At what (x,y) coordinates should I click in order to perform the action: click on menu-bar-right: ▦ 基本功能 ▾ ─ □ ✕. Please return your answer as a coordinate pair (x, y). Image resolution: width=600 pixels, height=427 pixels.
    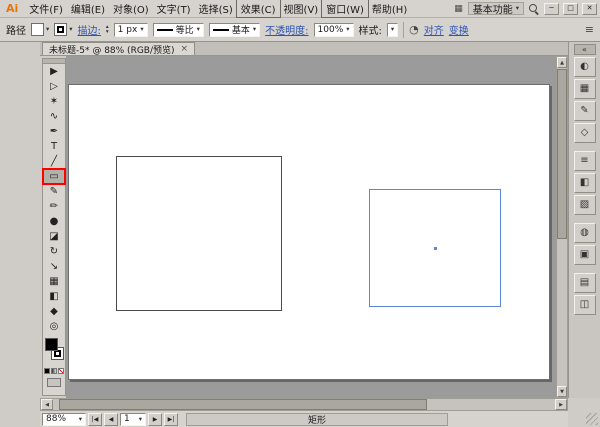
    Looking at the image, I should click on (525, 9).